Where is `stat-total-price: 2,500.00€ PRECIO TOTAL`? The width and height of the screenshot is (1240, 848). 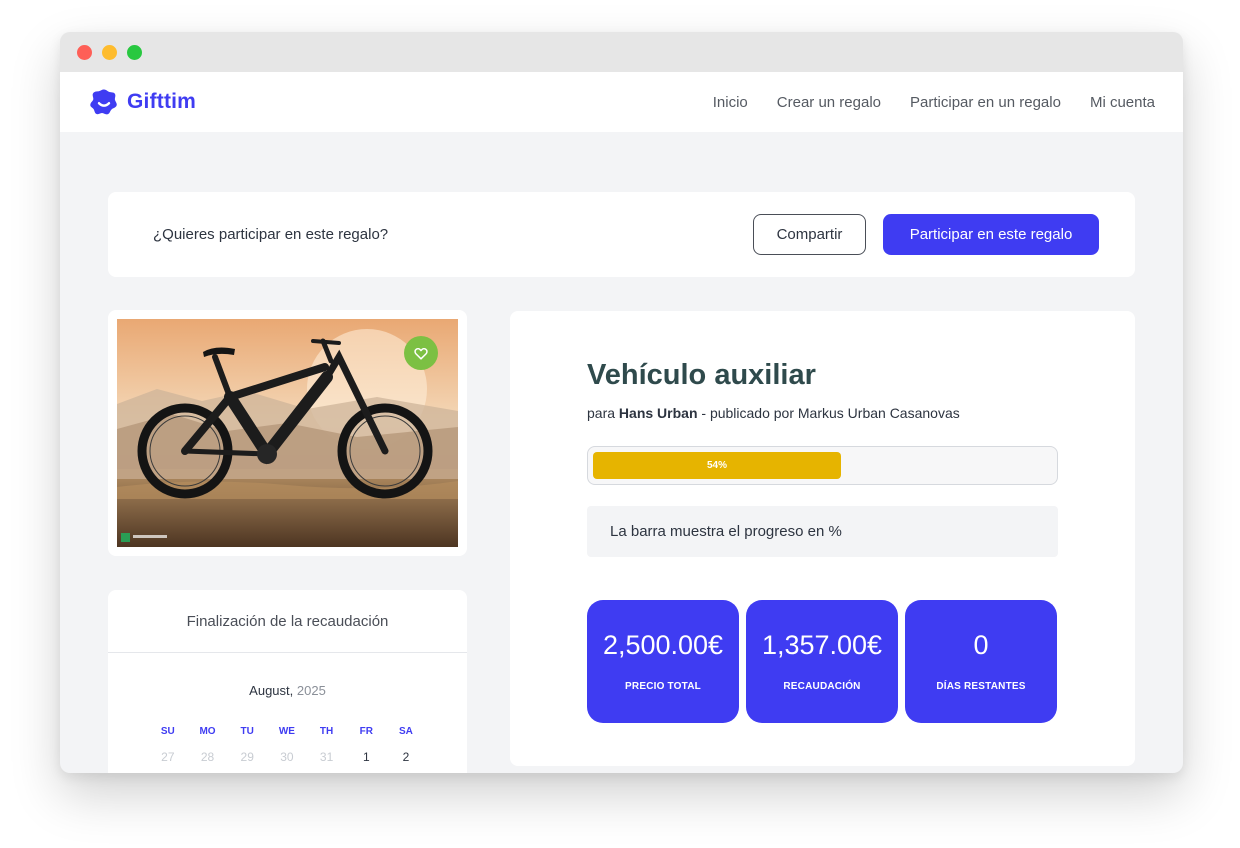 stat-total-price: 2,500.00€ PRECIO TOTAL is located at coordinates (663, 661).